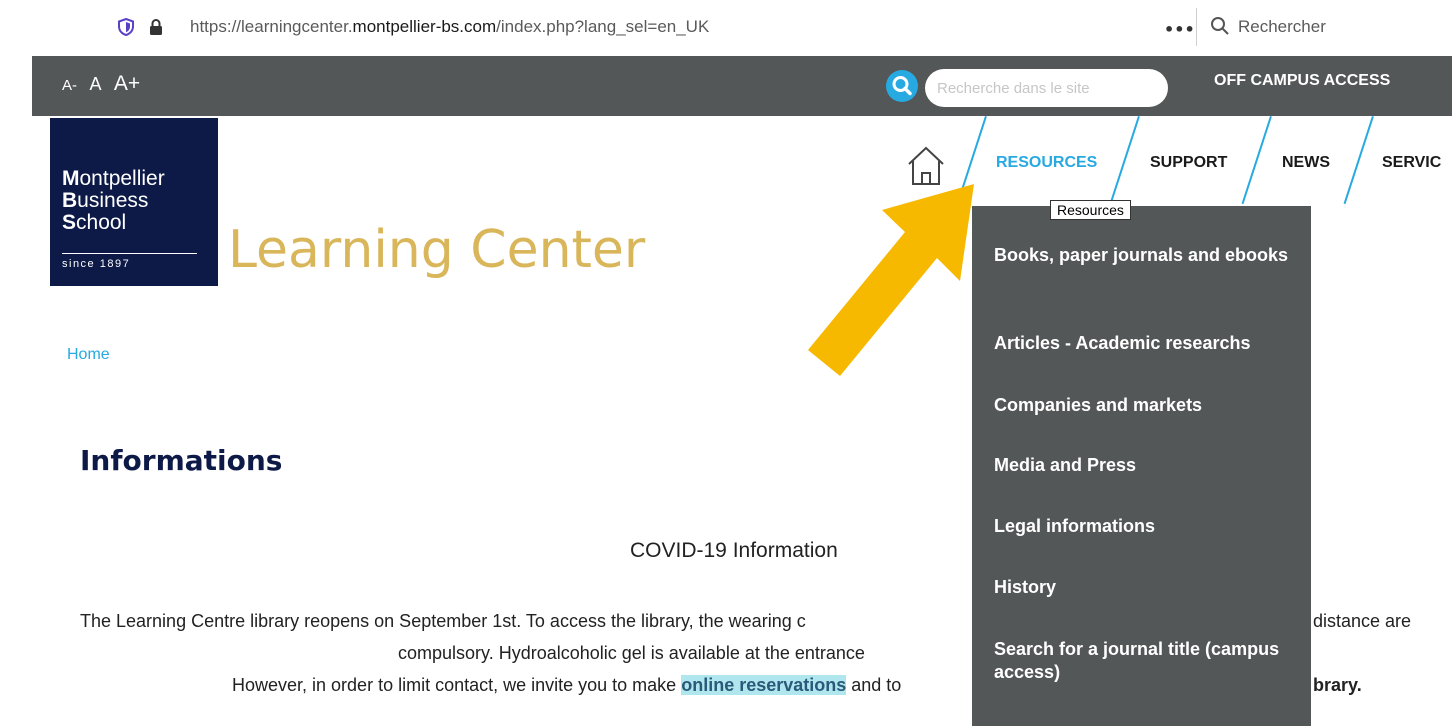  What do you see at coordinates (127, 84) in the screenshot?
I see `font-increase-button: A+` at bounding box center [127, 84].